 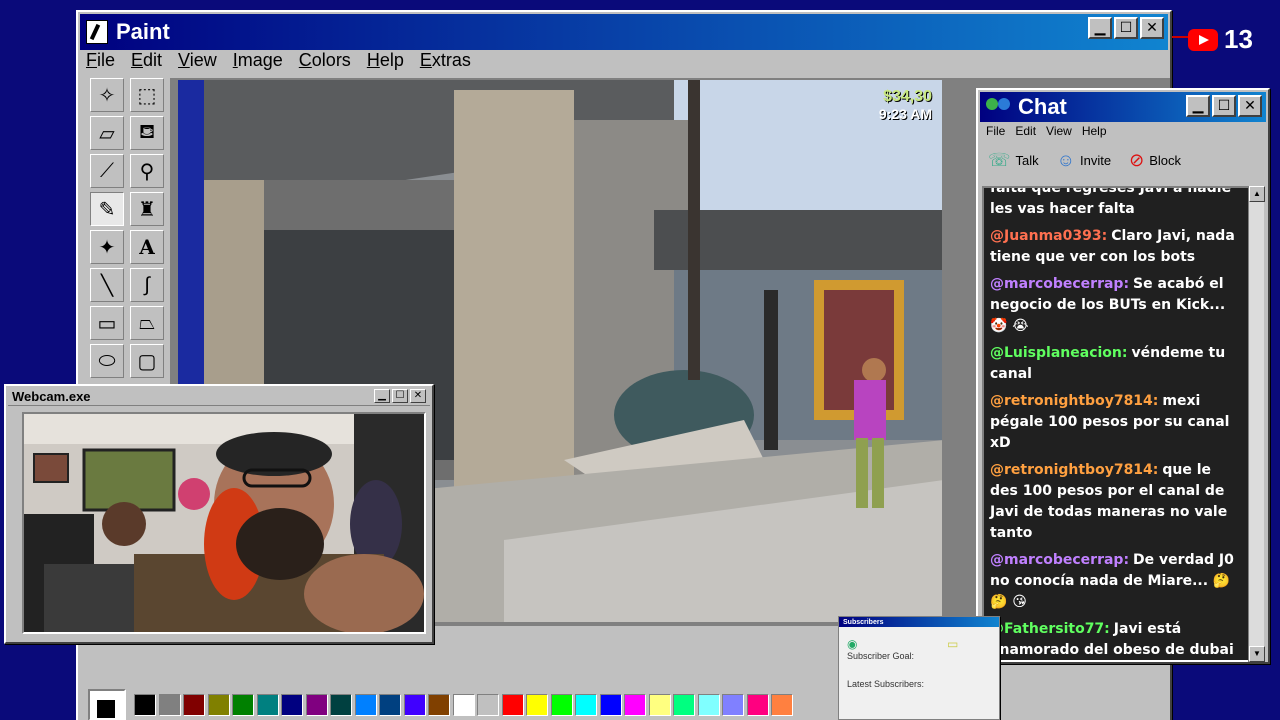 I want to click on curve-tool-icon: ∫, so click(x=147, y=285).